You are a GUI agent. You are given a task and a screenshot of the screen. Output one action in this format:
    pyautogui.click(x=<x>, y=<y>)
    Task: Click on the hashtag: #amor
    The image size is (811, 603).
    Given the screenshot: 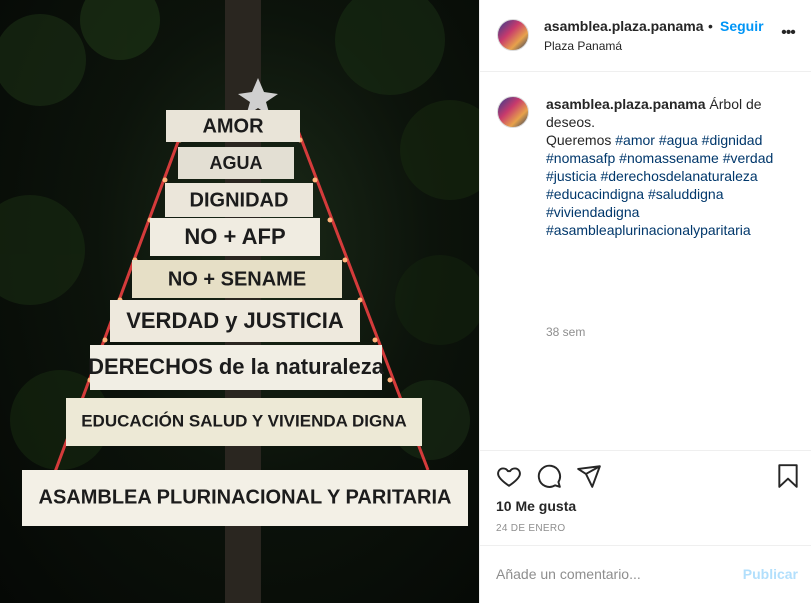 What is the action you would take?
    pyautogui.click(x=635, y=140)
    